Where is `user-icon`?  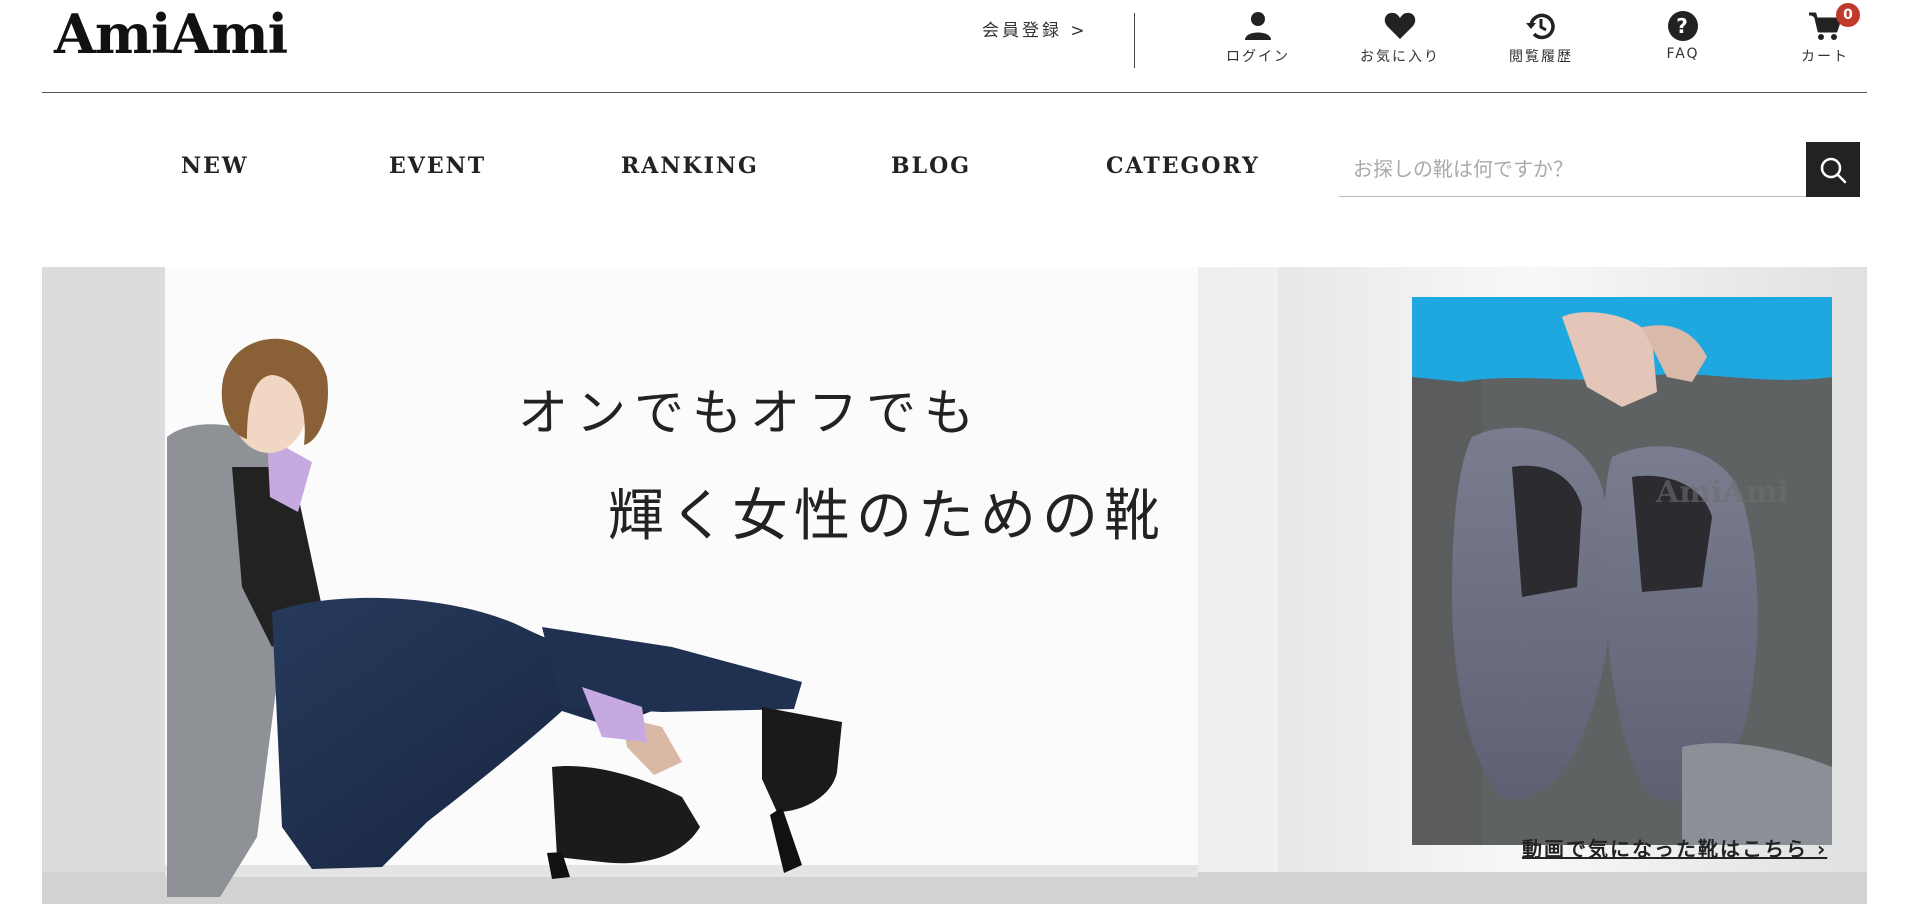 user-icon is located at coordinates (1258, 26).